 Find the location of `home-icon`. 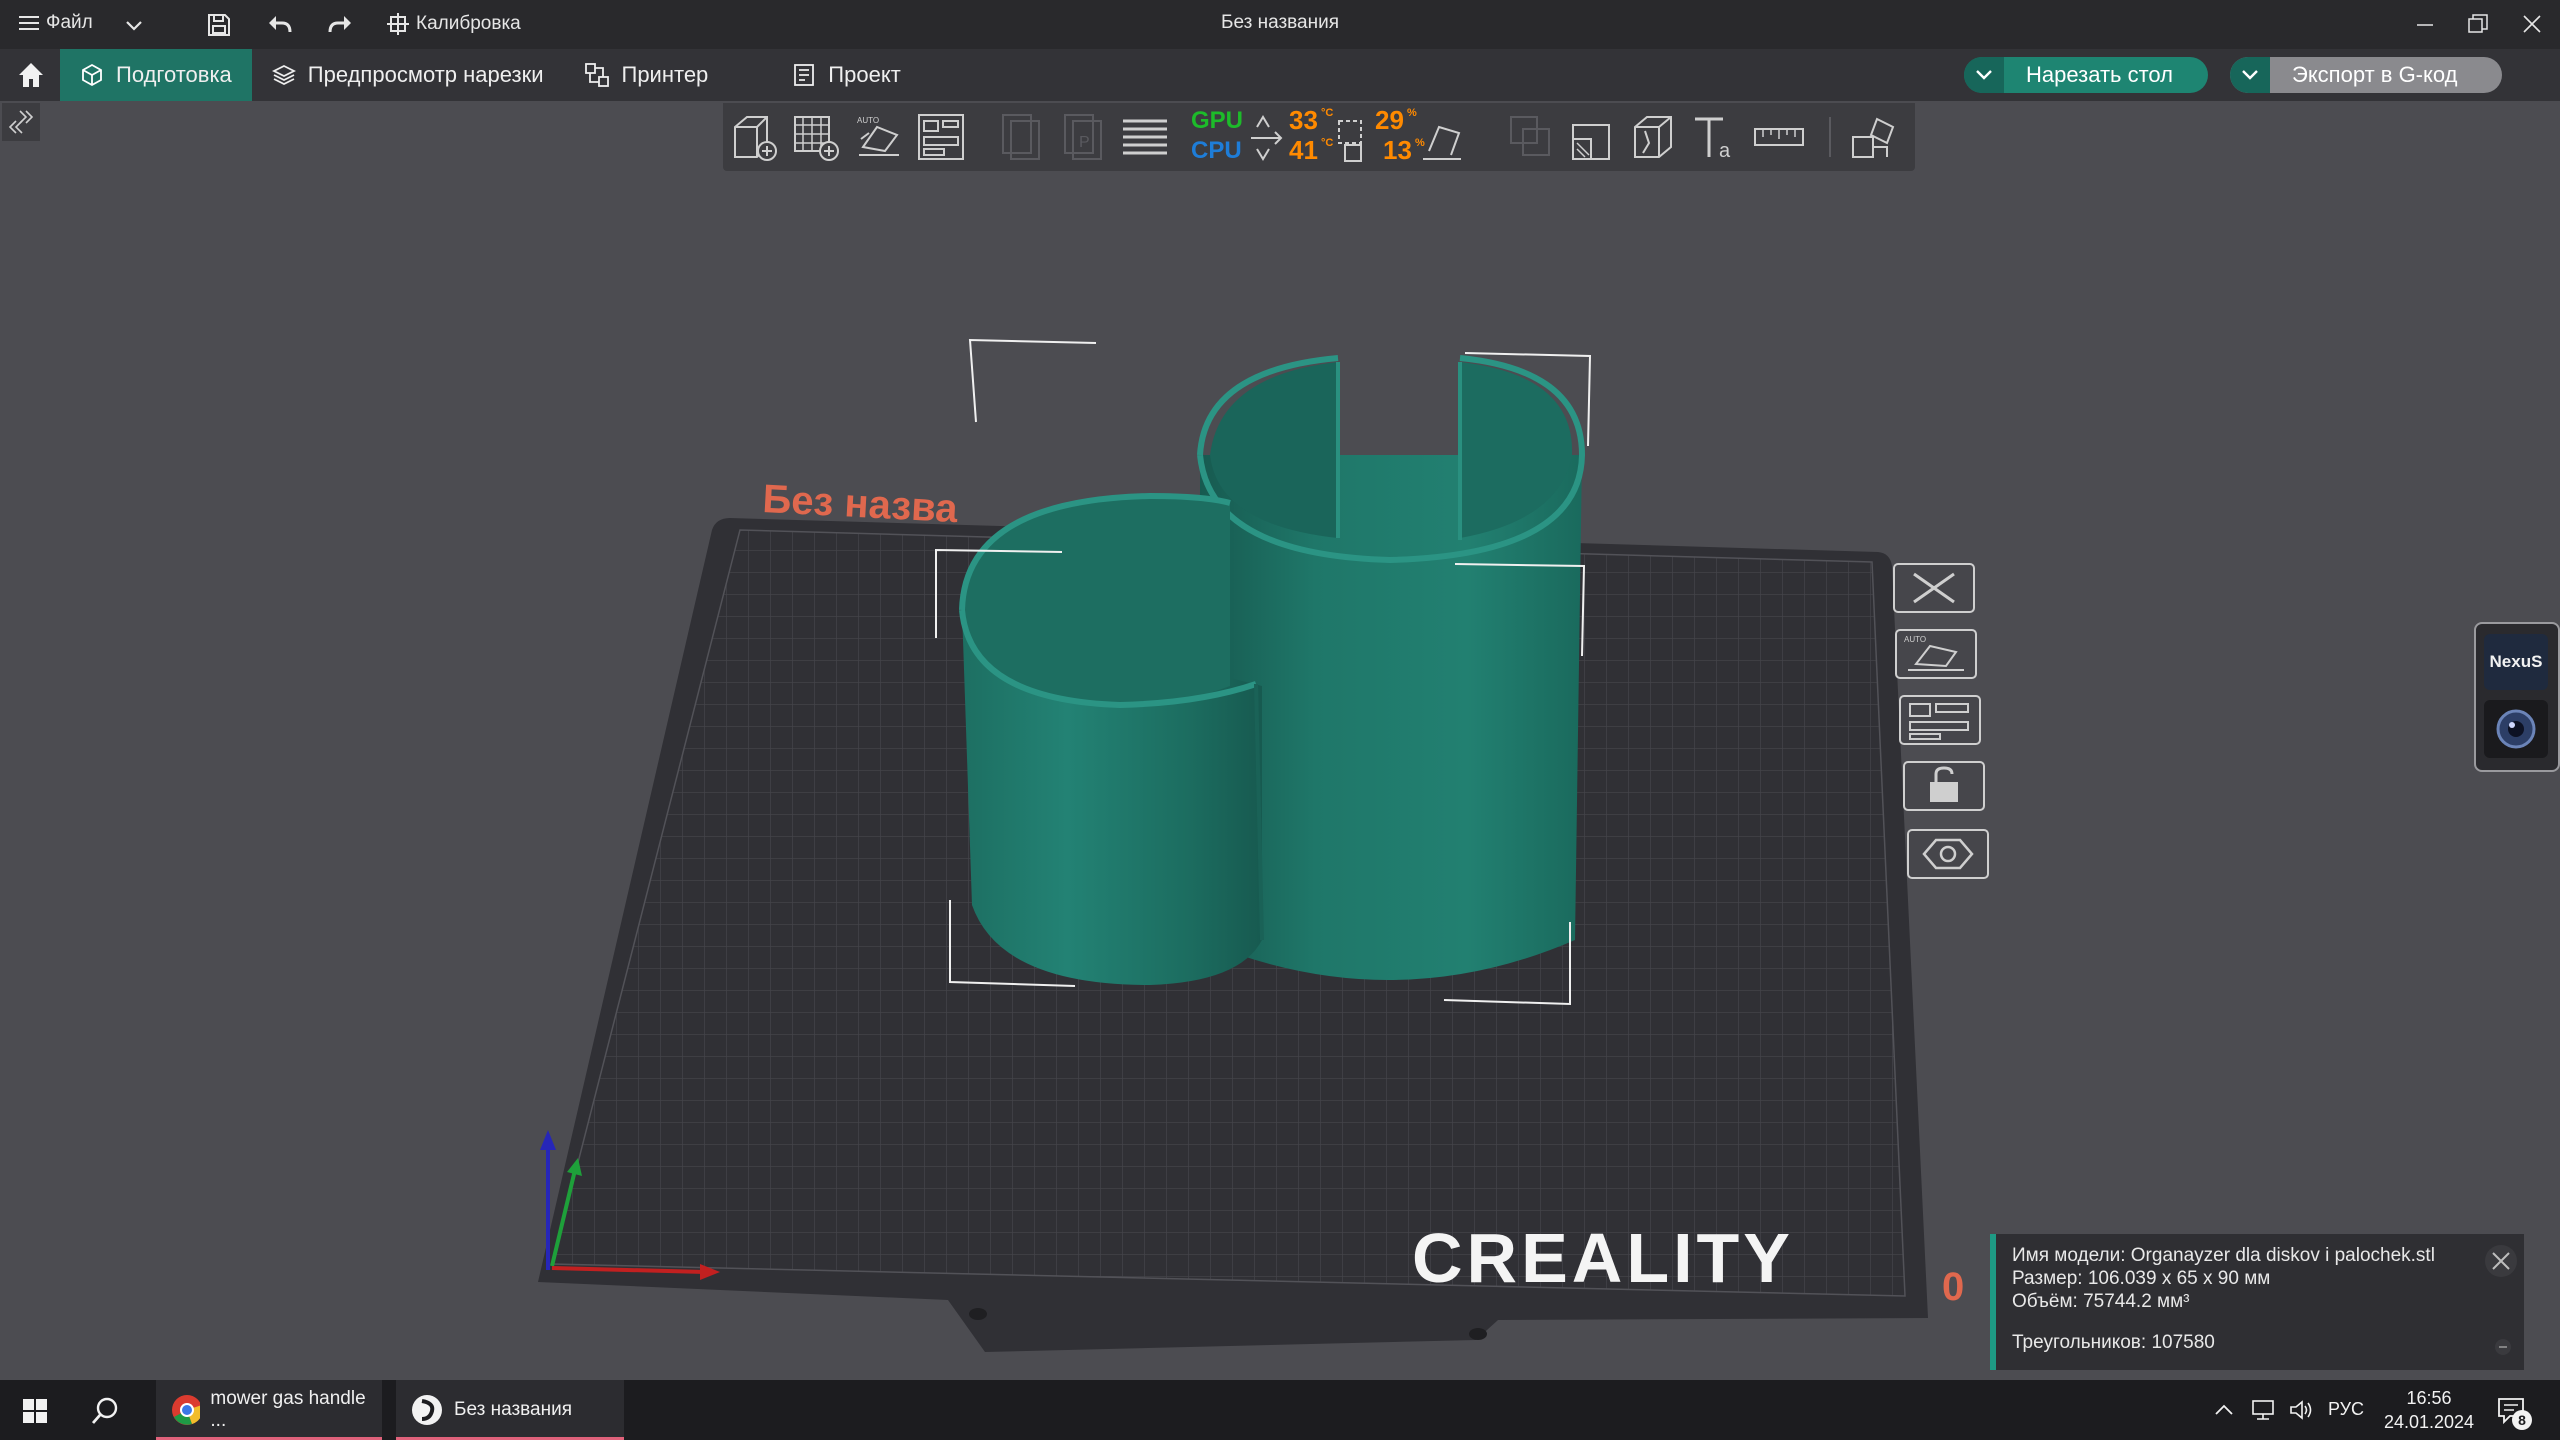

home-icon is located at coordinates (31, 75).